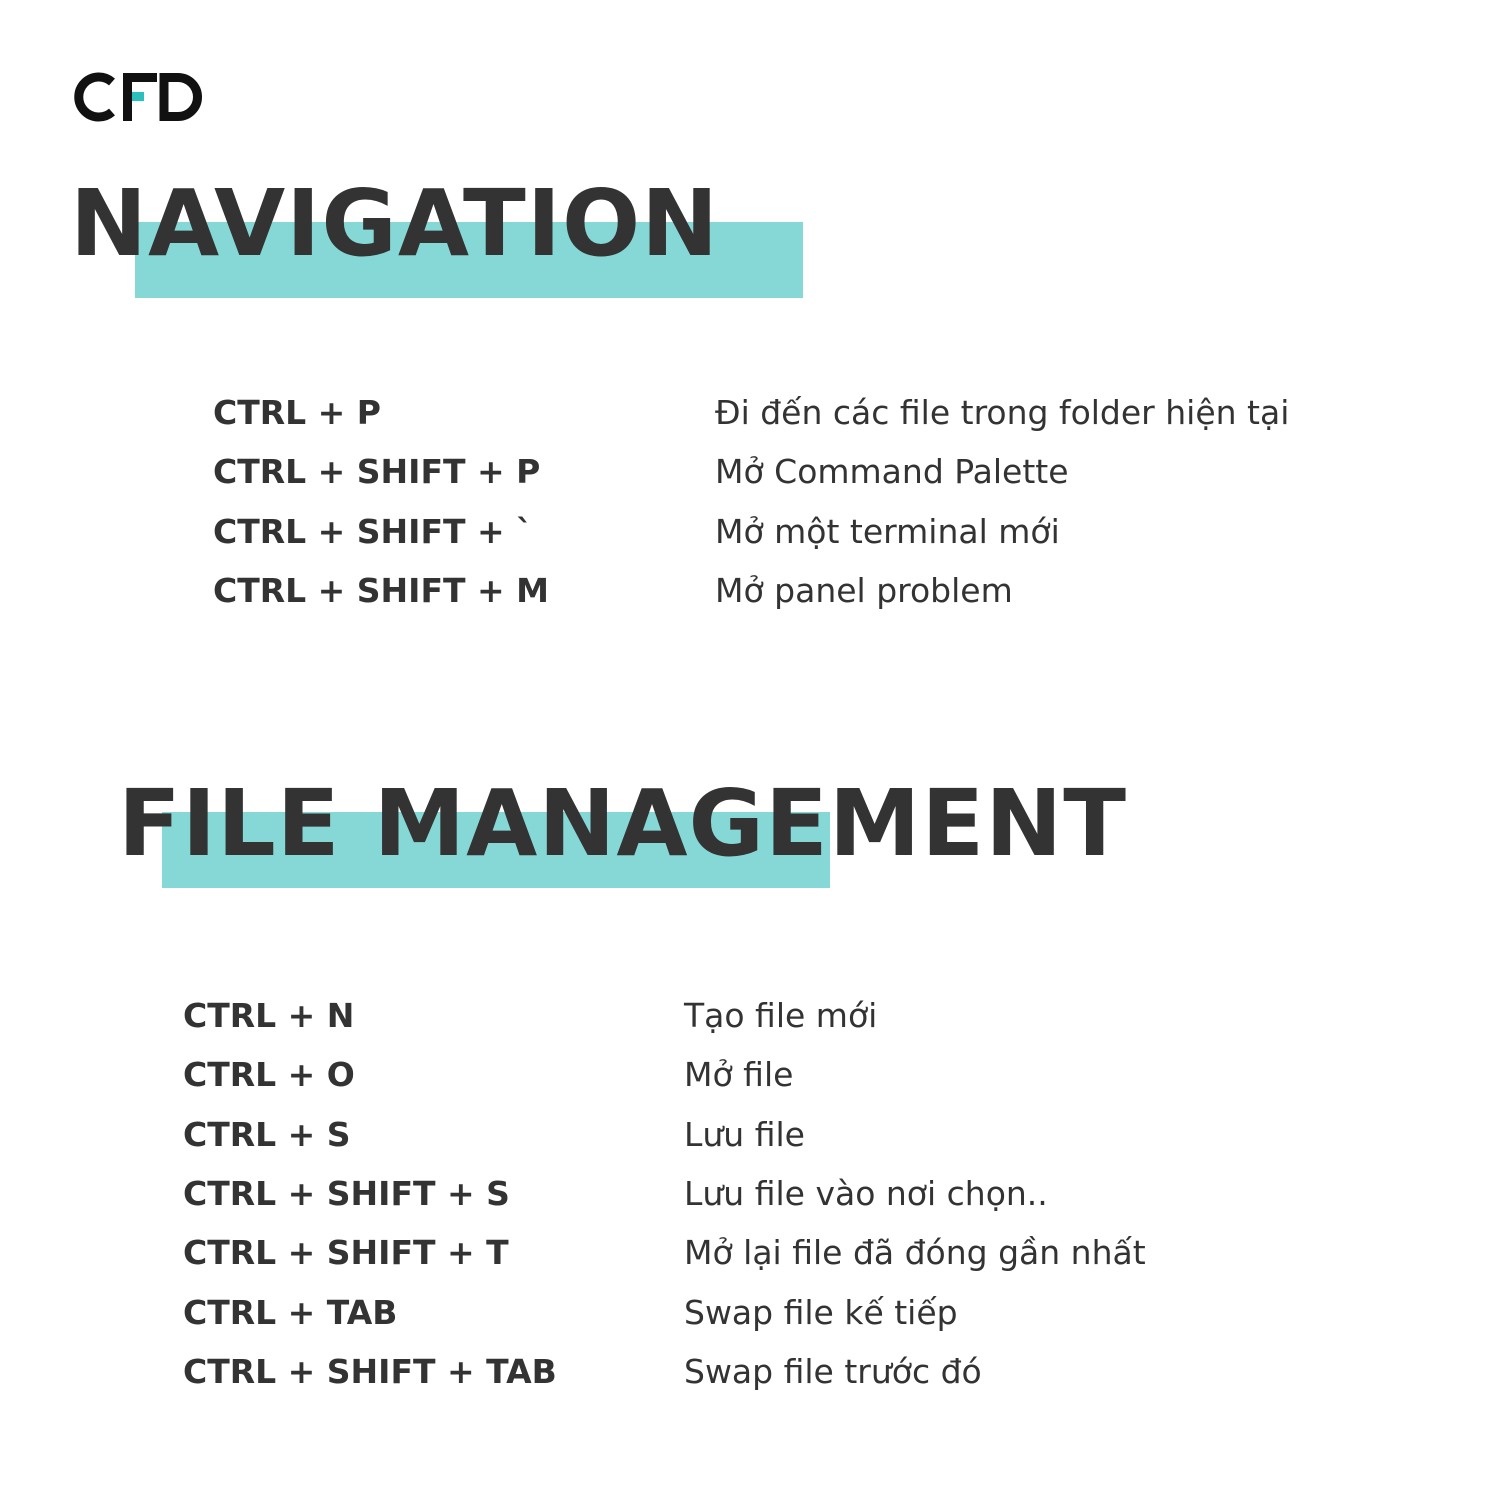 The height and width of the screenshot is (1500, 1500). I want to click on shortcut-description: Swap file kế tiếp, so click(821, 1312).